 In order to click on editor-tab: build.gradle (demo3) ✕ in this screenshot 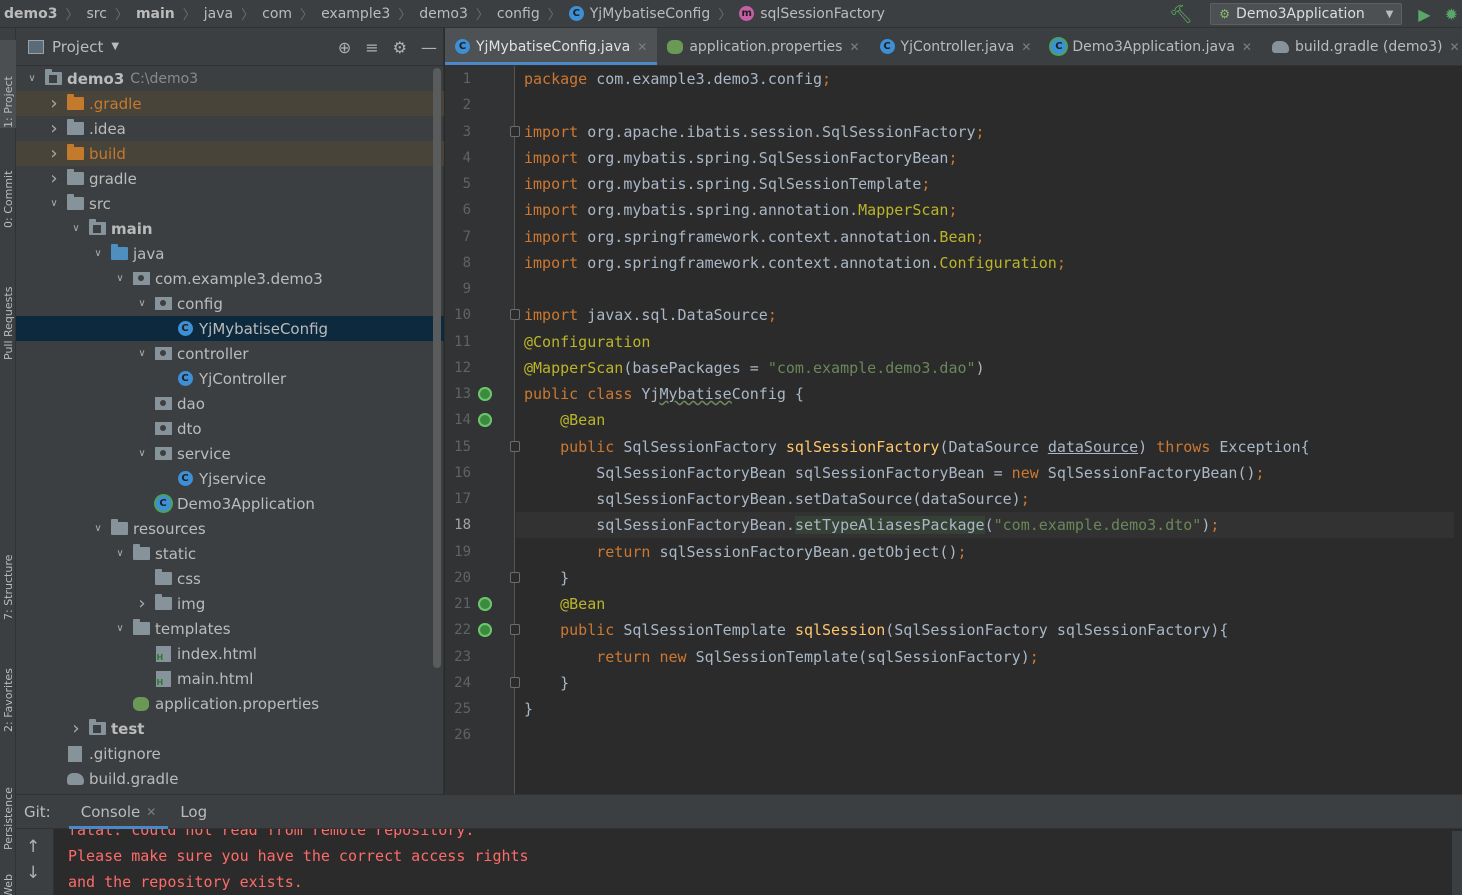, I will do `click(1362, 46)`.